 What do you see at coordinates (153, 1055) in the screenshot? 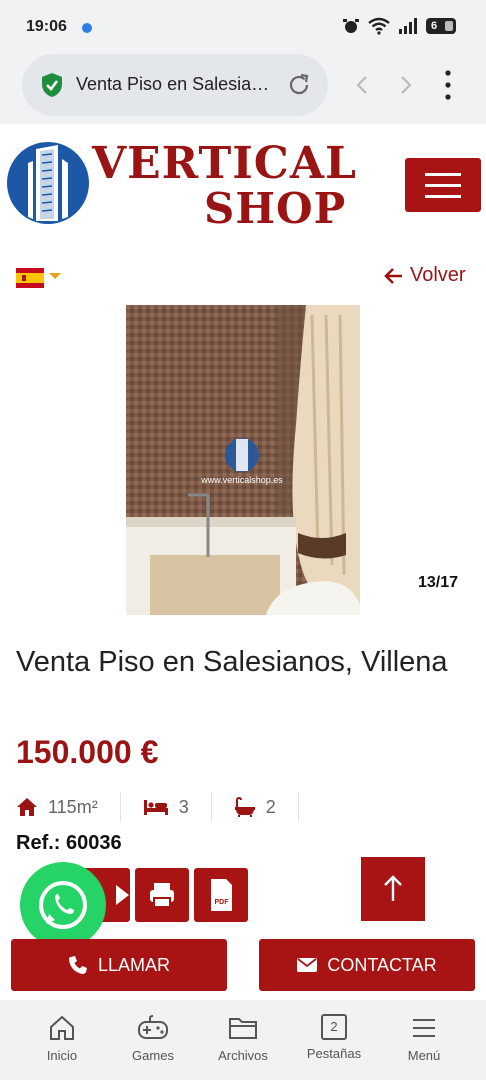
I see `nav-label-games: Games` at bounding box center [153, 1055].